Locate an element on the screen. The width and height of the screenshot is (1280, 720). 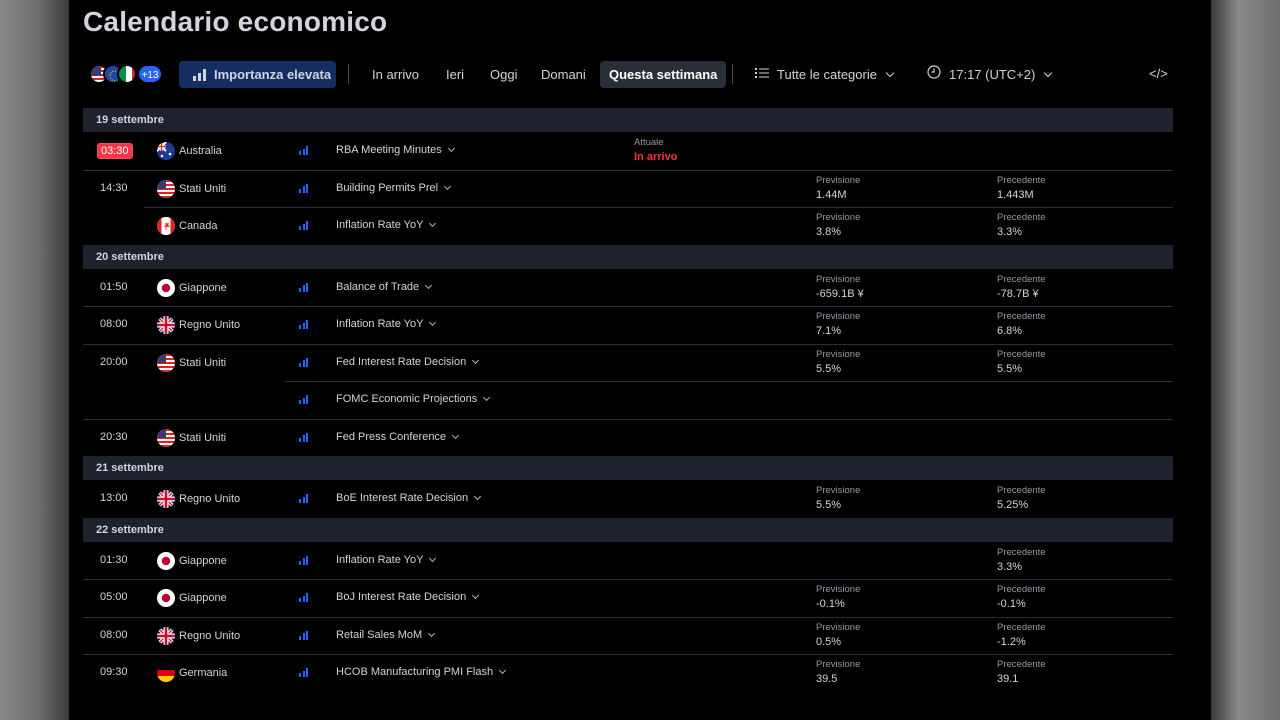
event-name: Balance of Trade is located at coordinates (384, 287).